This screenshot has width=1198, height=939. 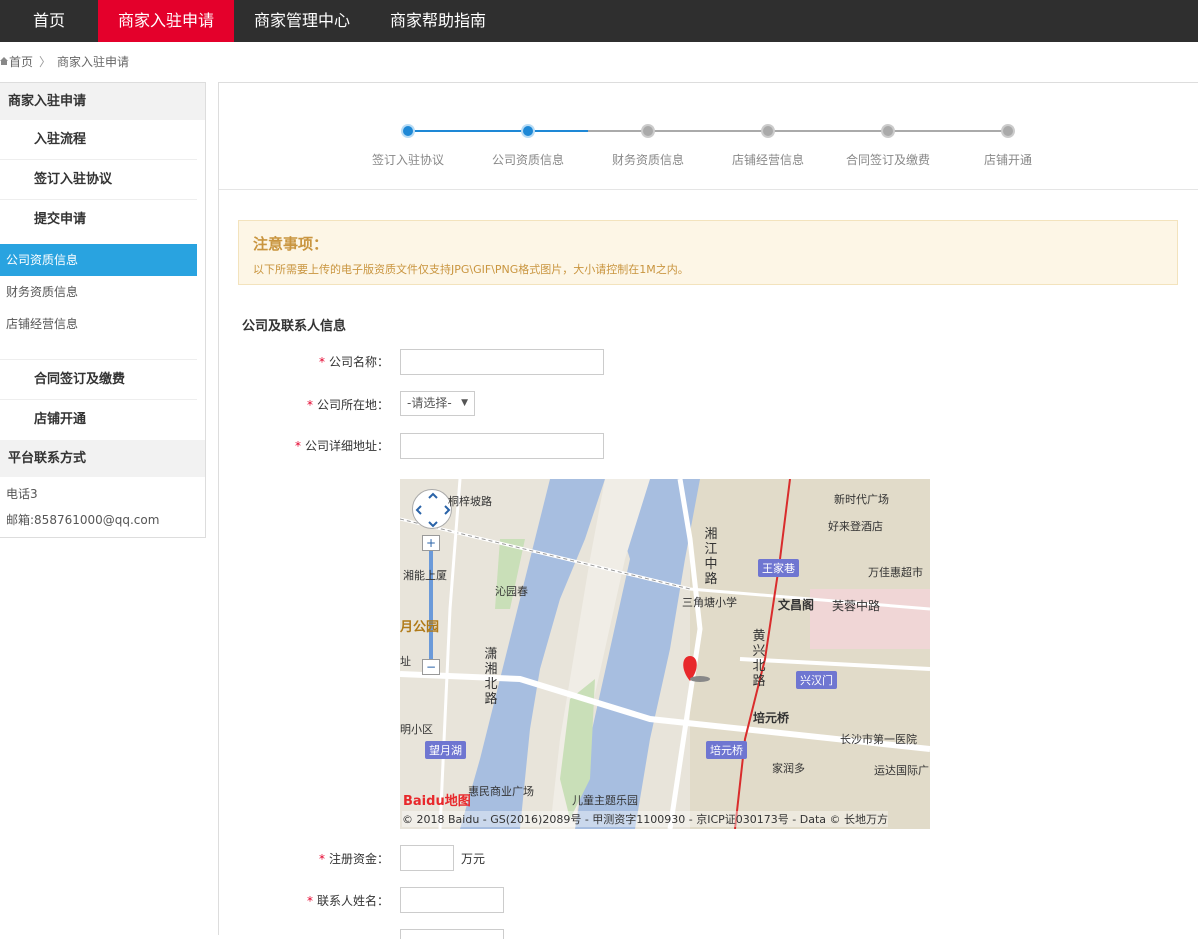 What do you see at coordinates (102, 292) in the screenshot?
I see `sidebar-subitem-finance: 财务资质信息` at bounding box center [102, 292].